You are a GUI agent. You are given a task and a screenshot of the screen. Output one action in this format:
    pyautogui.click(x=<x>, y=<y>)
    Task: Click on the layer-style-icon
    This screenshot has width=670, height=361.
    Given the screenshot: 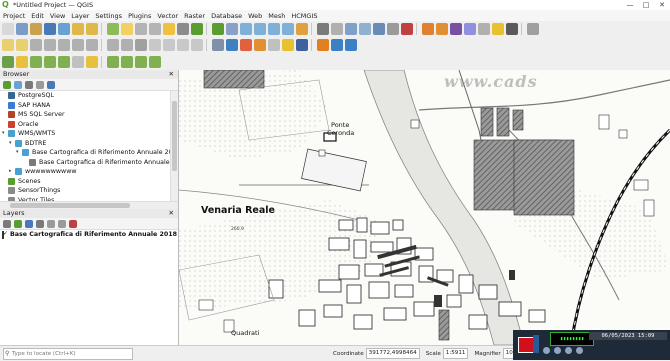 What is the action you would take?
    pyautogui.click(x=7, y=223)
    